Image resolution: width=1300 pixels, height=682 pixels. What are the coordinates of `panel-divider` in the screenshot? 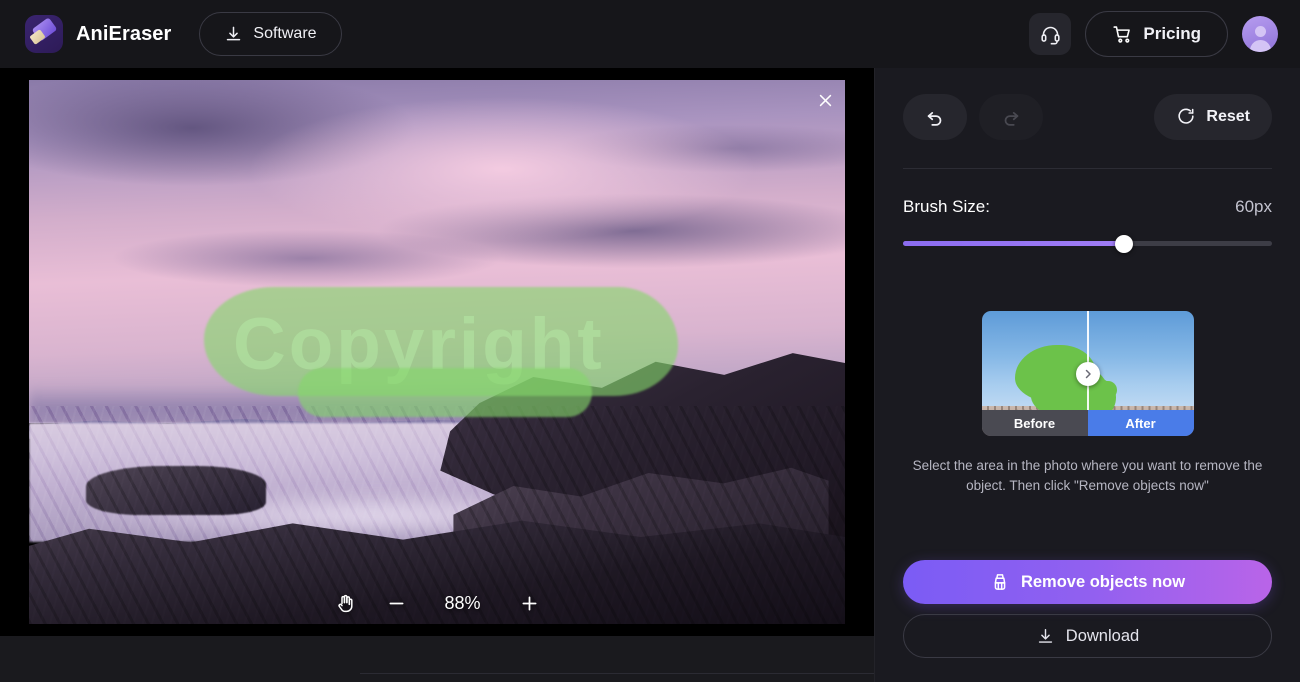 It's located at (1087, 168).